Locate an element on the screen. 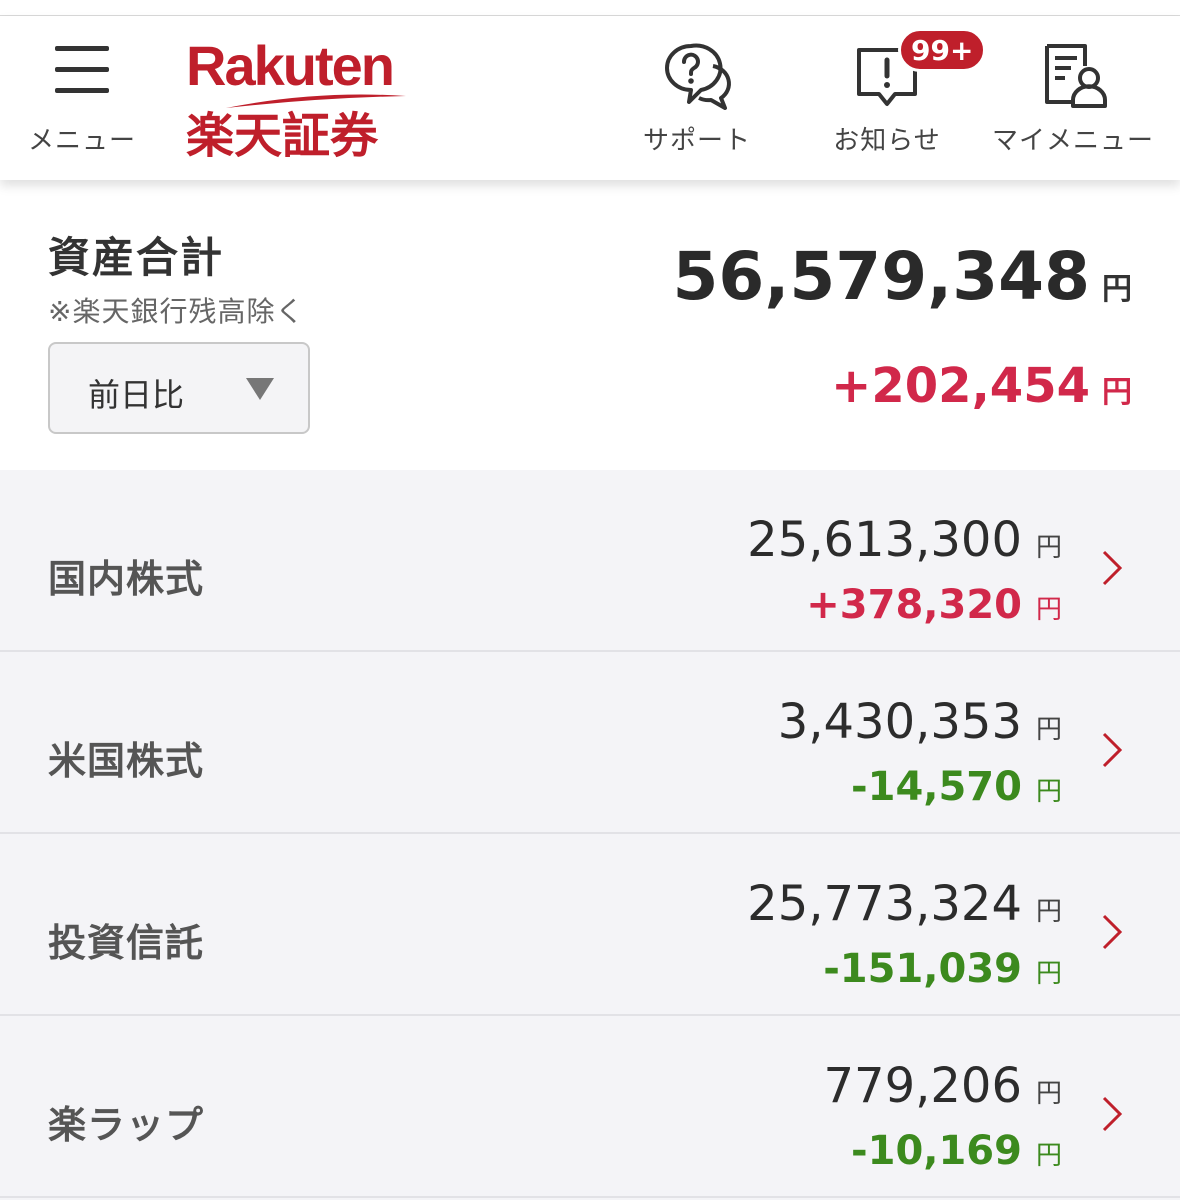  asset-name: 米国株式 is located at coordinates (126, 761).